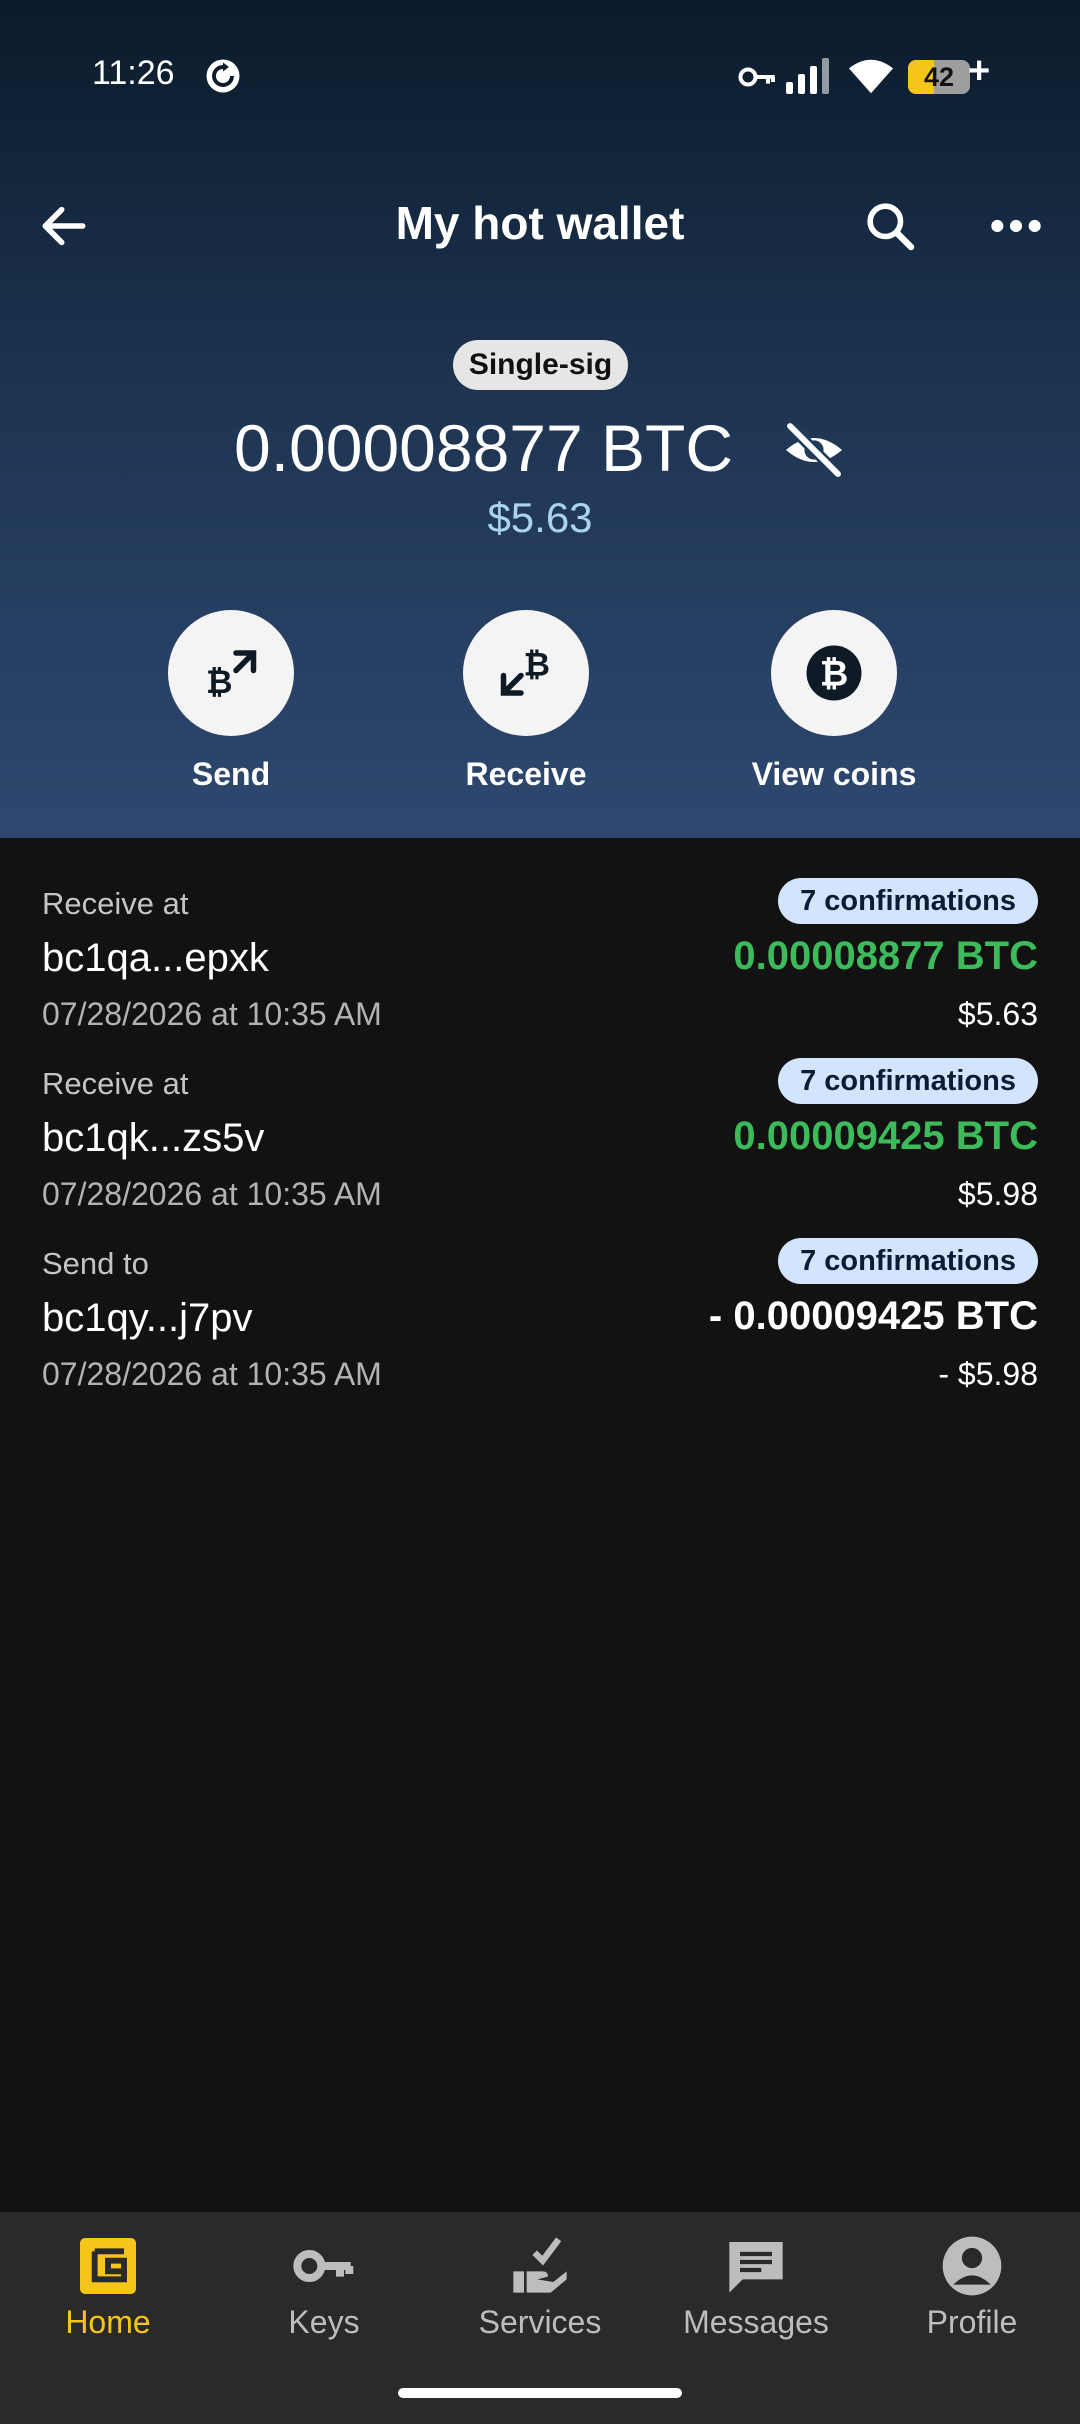 The width and height of the screenshot is (1080, 2424). Describe the element at coordinates (756, 77) in the screenshot. I see `vpn-key-icon` at that location.